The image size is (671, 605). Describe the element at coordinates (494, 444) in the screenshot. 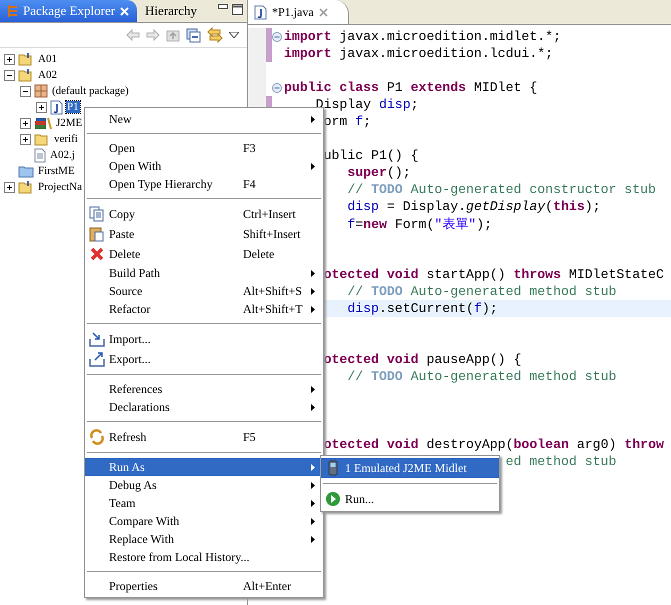

I see `code-line: otected void destroyApp(boolean arg0) throw` at that location.